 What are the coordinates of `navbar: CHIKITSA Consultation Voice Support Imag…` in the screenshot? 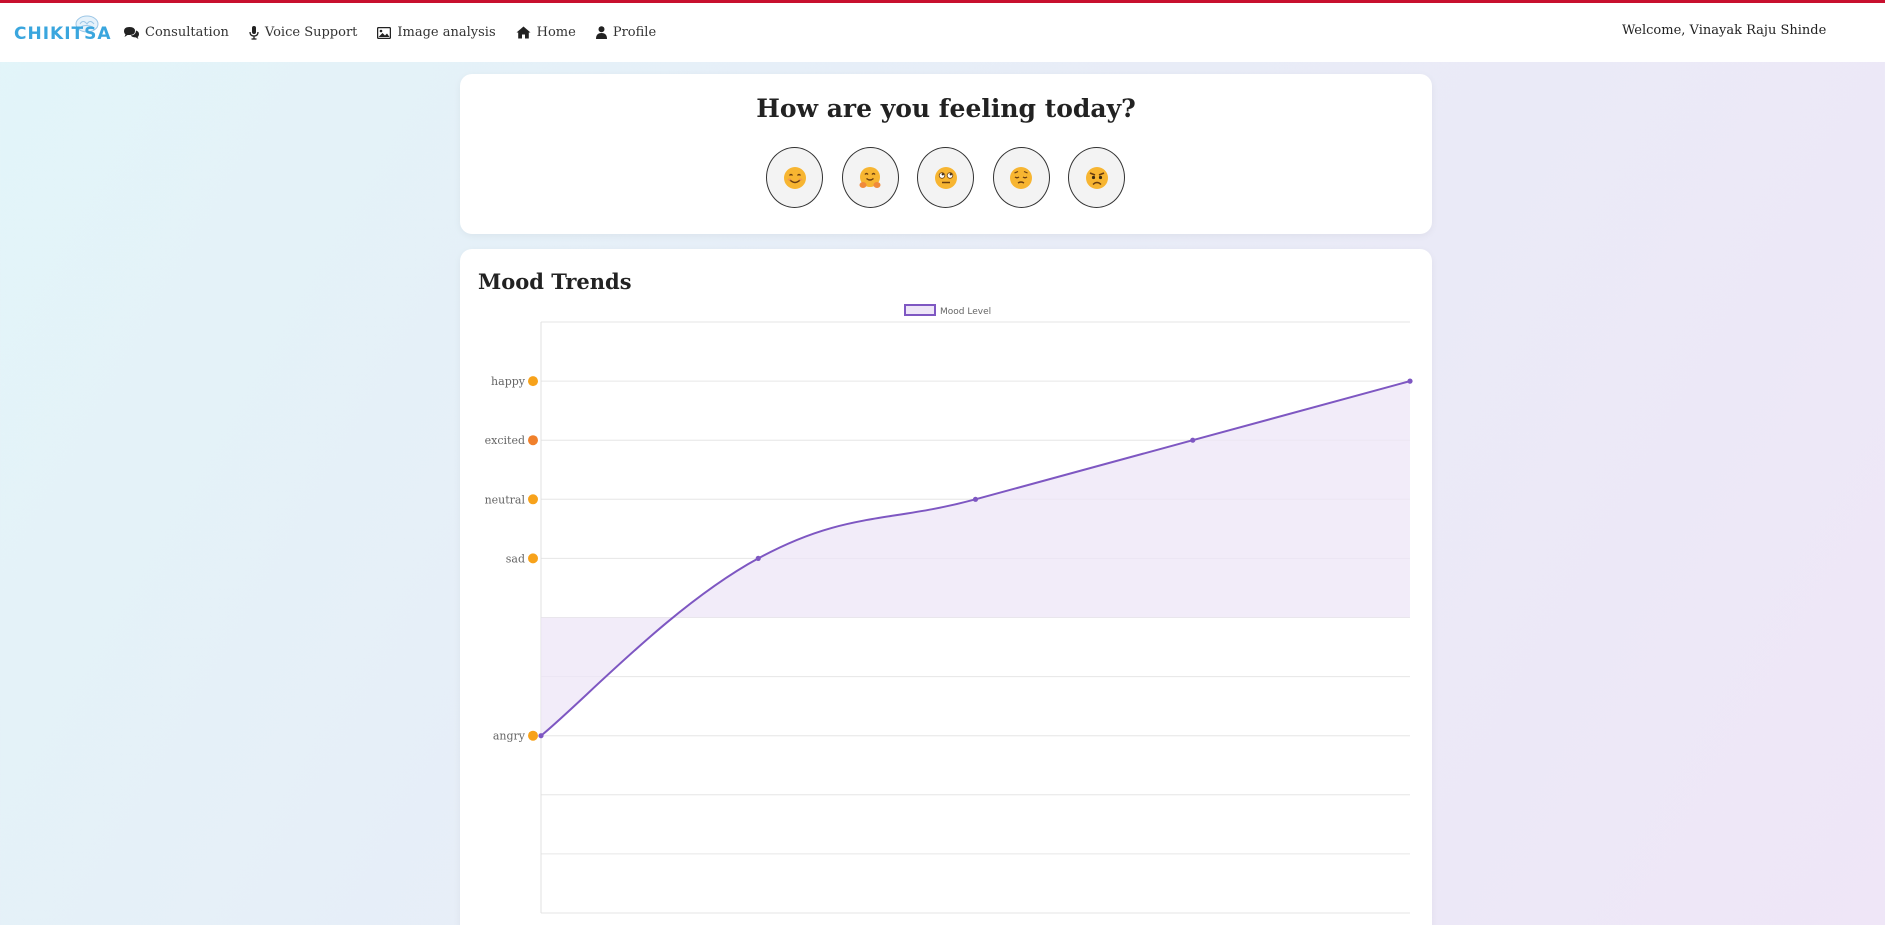 It's located at (942, 32).